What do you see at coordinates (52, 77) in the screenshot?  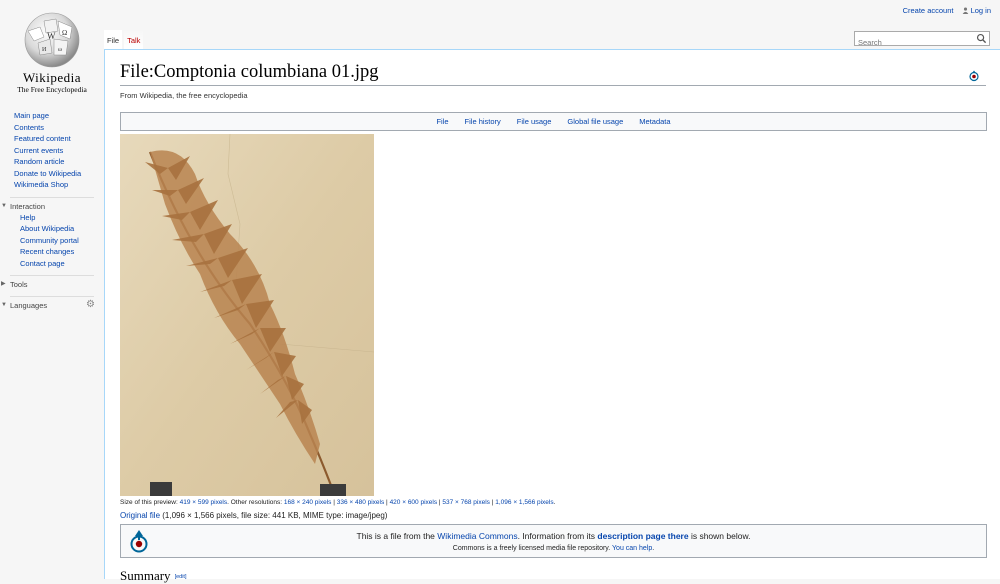 I see `wordmark: Wikipedia` at bounding box center [52, 77].